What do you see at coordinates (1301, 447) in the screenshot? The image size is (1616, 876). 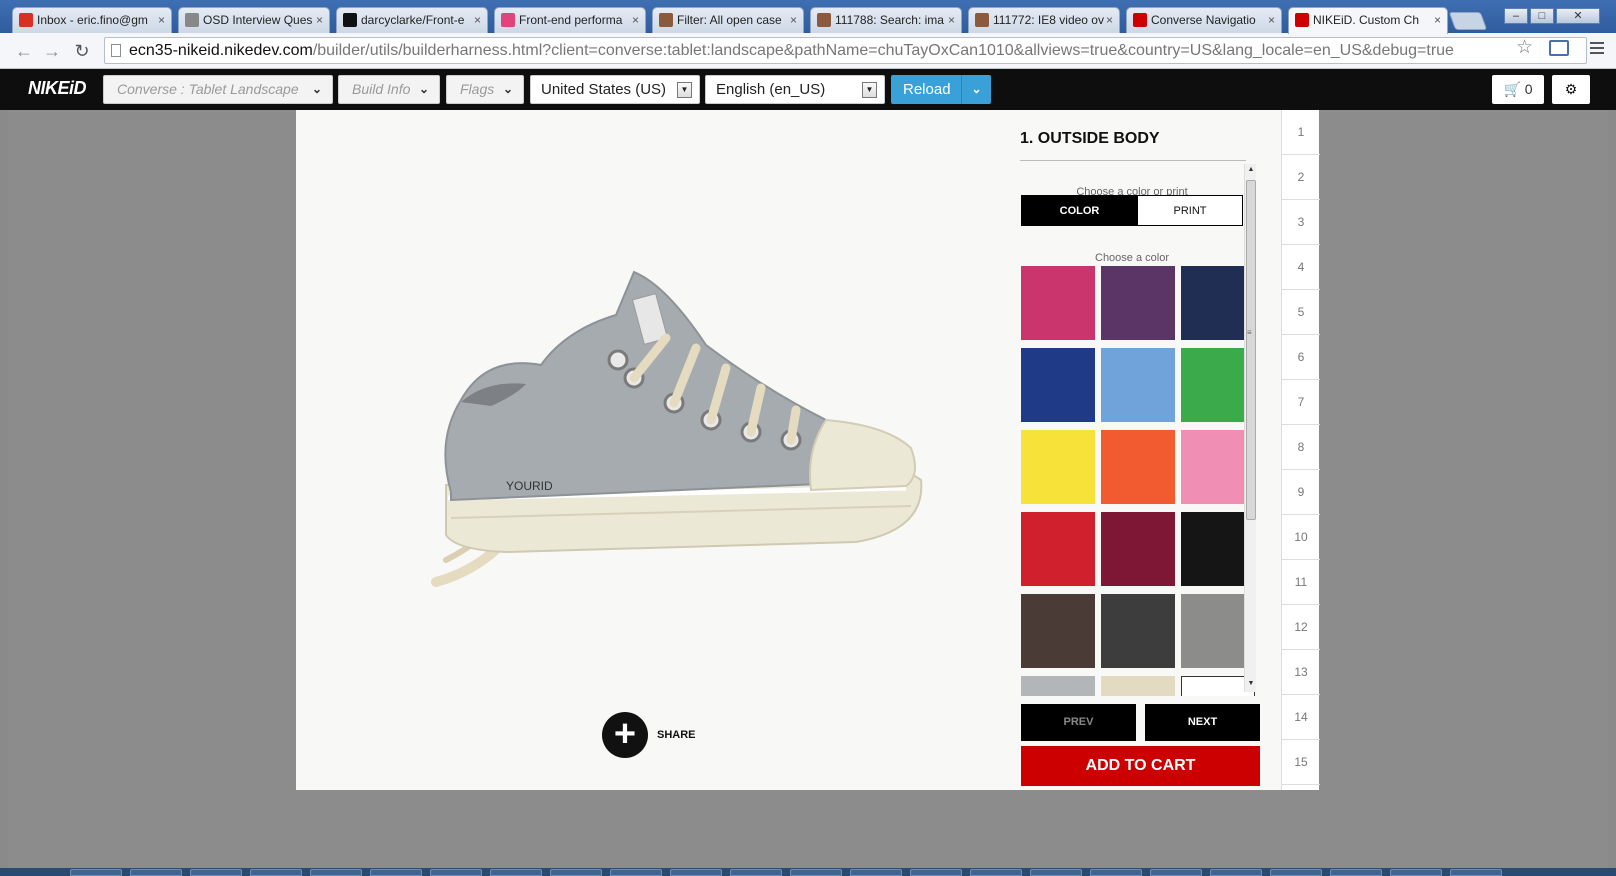 I see `step-number: 8` at bounding box center [1301, 447].